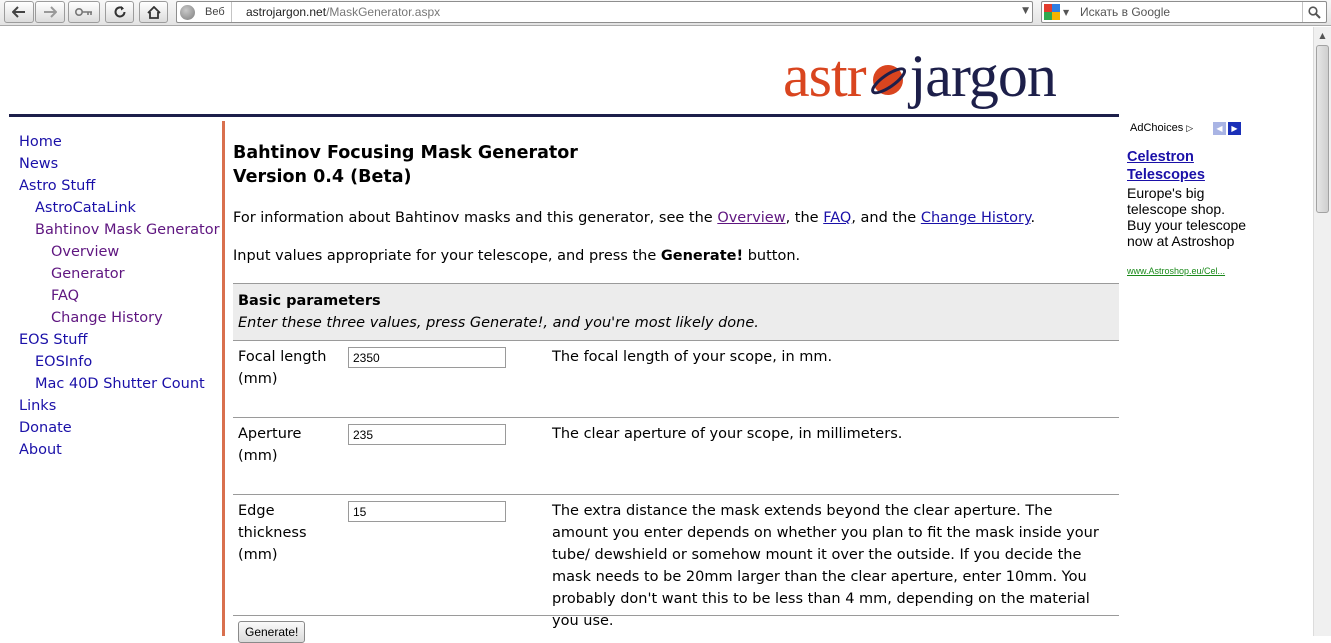  What do you see at coordinates (119, 164) in the screenshot?
I see `sidebar-item-news: News` at bounding box center [119, 164].